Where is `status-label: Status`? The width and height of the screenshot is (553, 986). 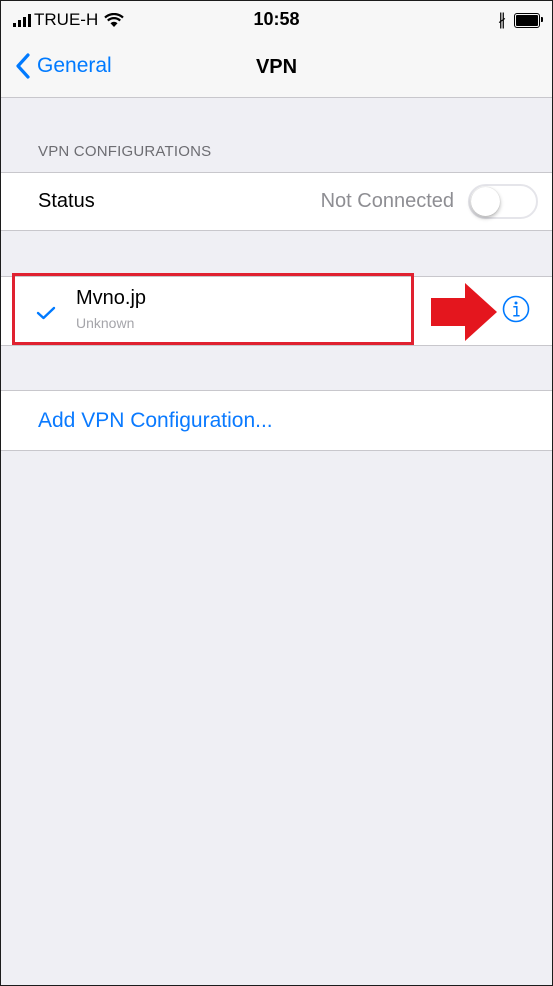
status-label: Status is located at coordinates (66, 201).